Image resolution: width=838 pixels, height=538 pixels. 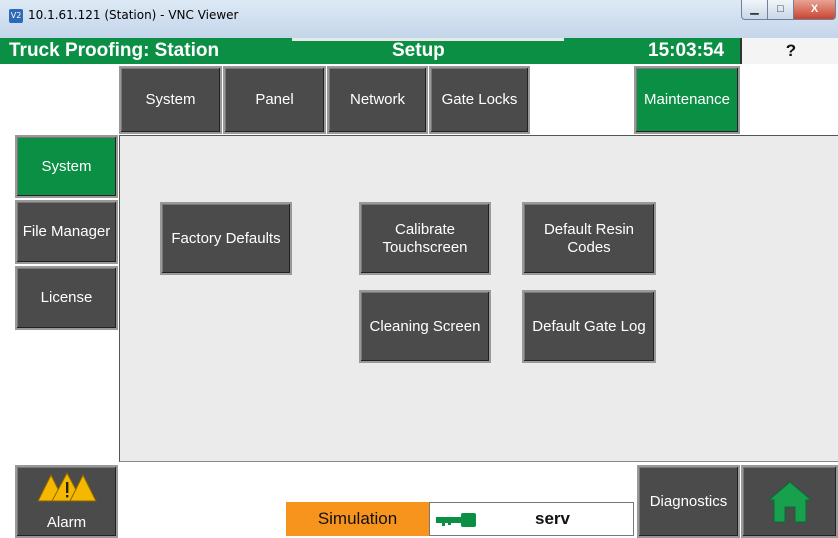 I want to click on close-button: X, so click(x=814, y=10).